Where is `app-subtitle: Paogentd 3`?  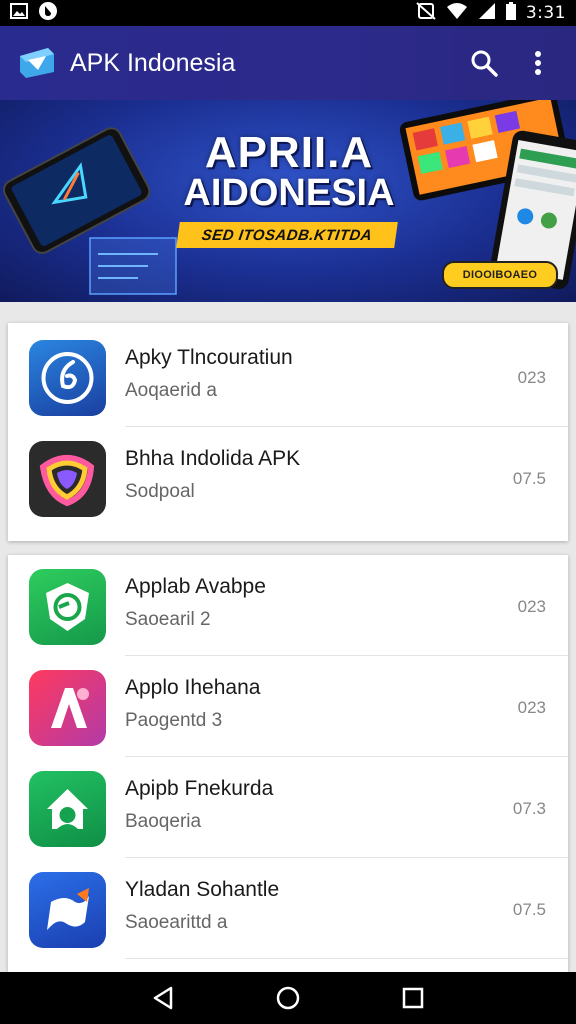 app-subtitle: Paogentd 3 is located at coordinates (174, 720).